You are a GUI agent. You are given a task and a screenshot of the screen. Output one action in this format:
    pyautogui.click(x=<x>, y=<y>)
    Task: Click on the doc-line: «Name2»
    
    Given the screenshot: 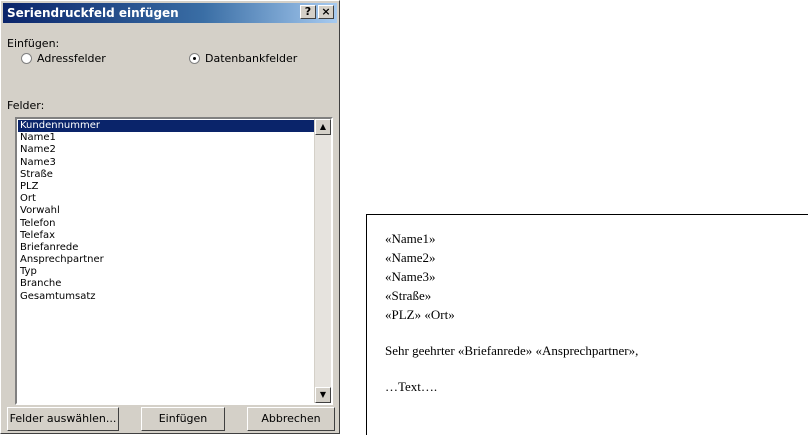 What is the action you would take?
    pyautogui.click(x=410, y=257)
    